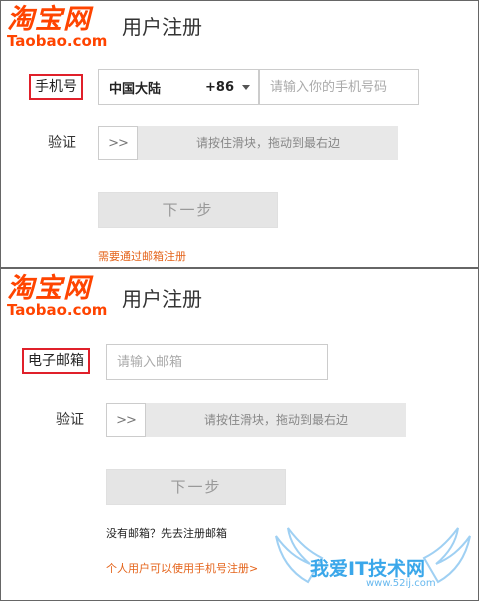 This screenshot has height=604, width=481. What do you see at coordinates (135, 89) in the screenshot?
I see `country-name: 中国大陆` at bounding box center [135, 89].